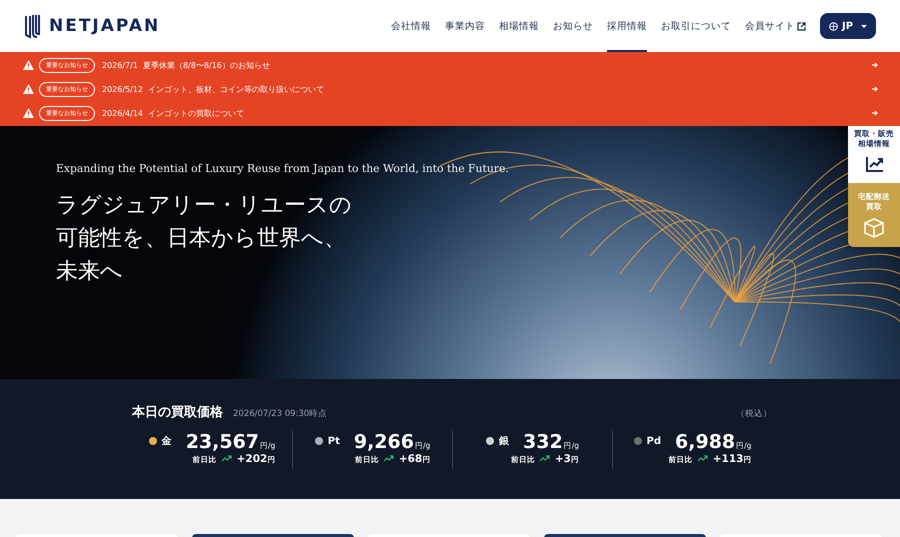 The image size is (900, 537). What do you see at coordinates (123, 113) in the screenshot?
I see `notice-date: 2026/4/14` at bounding box center [123, 113].